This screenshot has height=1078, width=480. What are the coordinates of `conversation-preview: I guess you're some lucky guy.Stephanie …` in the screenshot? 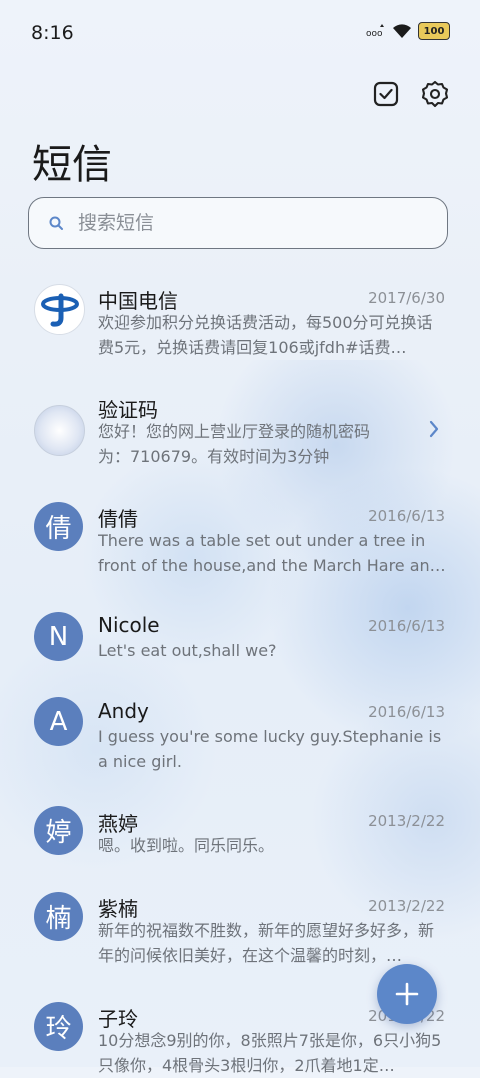 It's located at (270, 749).